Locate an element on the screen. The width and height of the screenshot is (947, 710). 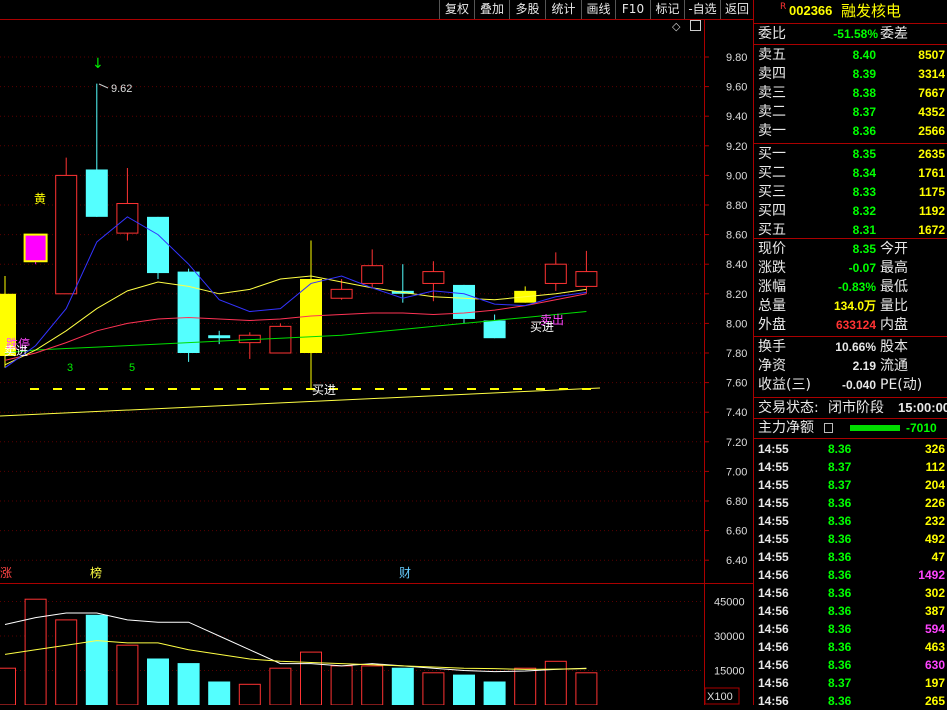
toolbar-button: -自选 is located at coordinates (702, 9).